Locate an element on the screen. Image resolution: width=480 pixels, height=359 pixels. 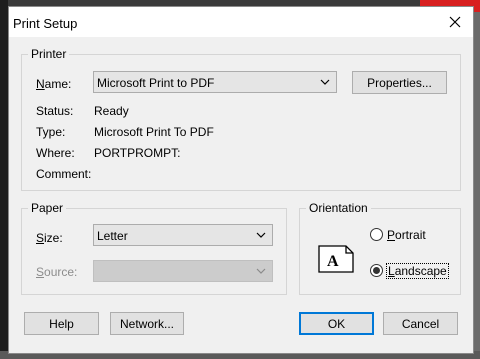
cancel-button: Cancel is located at coordinates (420, 323).